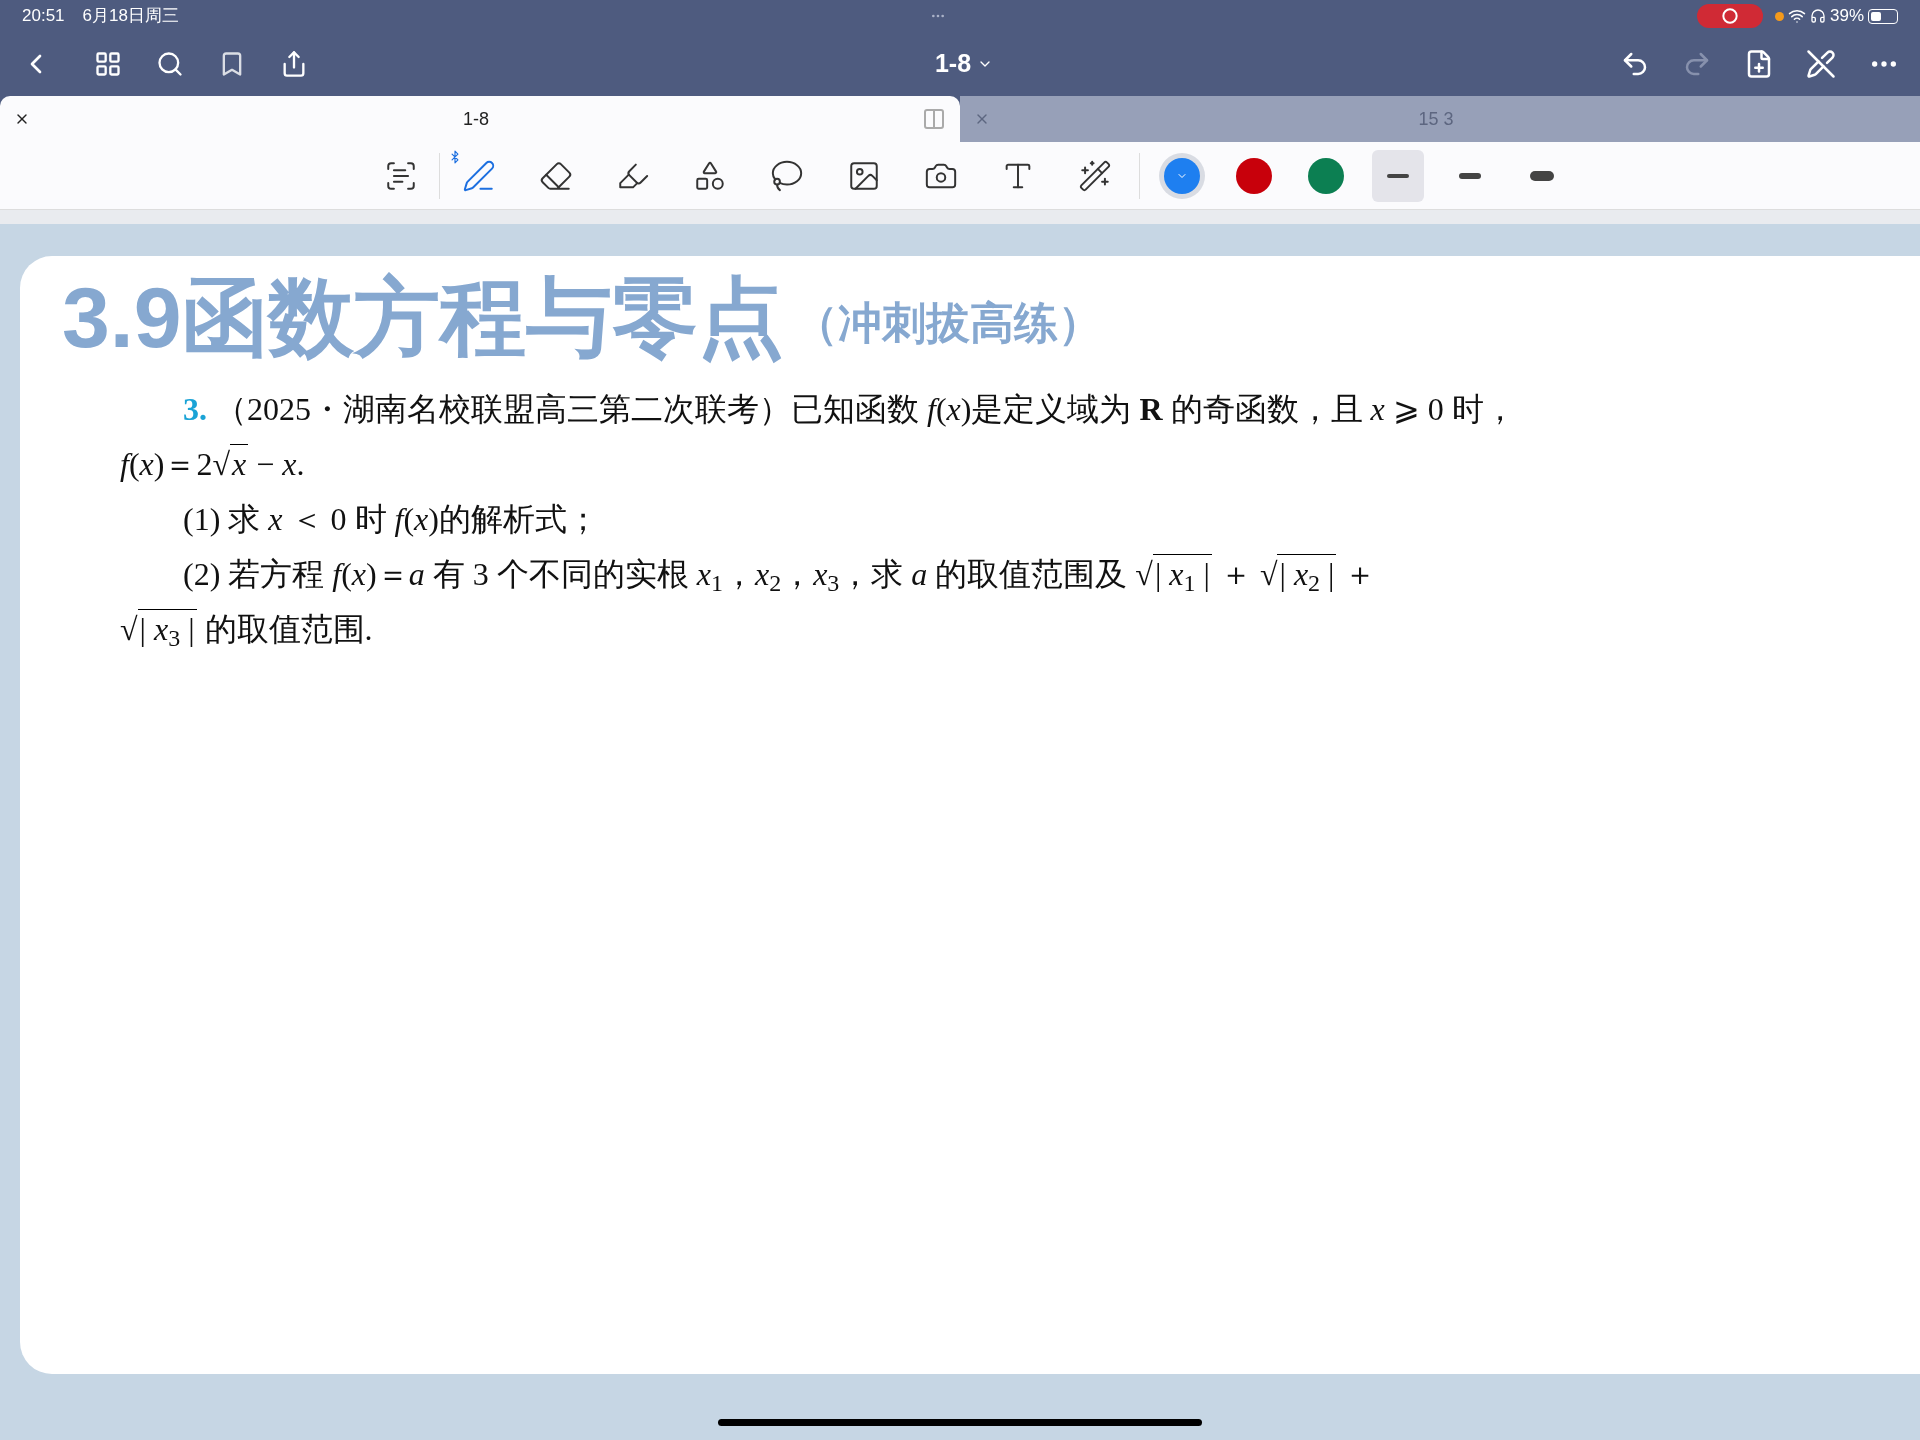 The image size is (1920, 1440). Describe the element at coordinates (865, 409) in the screenshot. I see `problem-text: （2025・湖南名校联盟高三第二次联考）已知函数 f(x)是定义域为 R 的奇函数，且 x ⩾ 0 时，` at that location.